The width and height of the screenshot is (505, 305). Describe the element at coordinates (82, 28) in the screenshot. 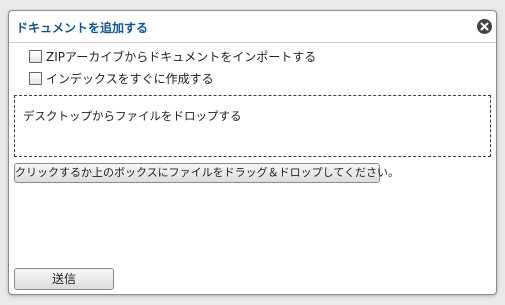

I see `dialog-title: ドキュメントを追加する` at that location.